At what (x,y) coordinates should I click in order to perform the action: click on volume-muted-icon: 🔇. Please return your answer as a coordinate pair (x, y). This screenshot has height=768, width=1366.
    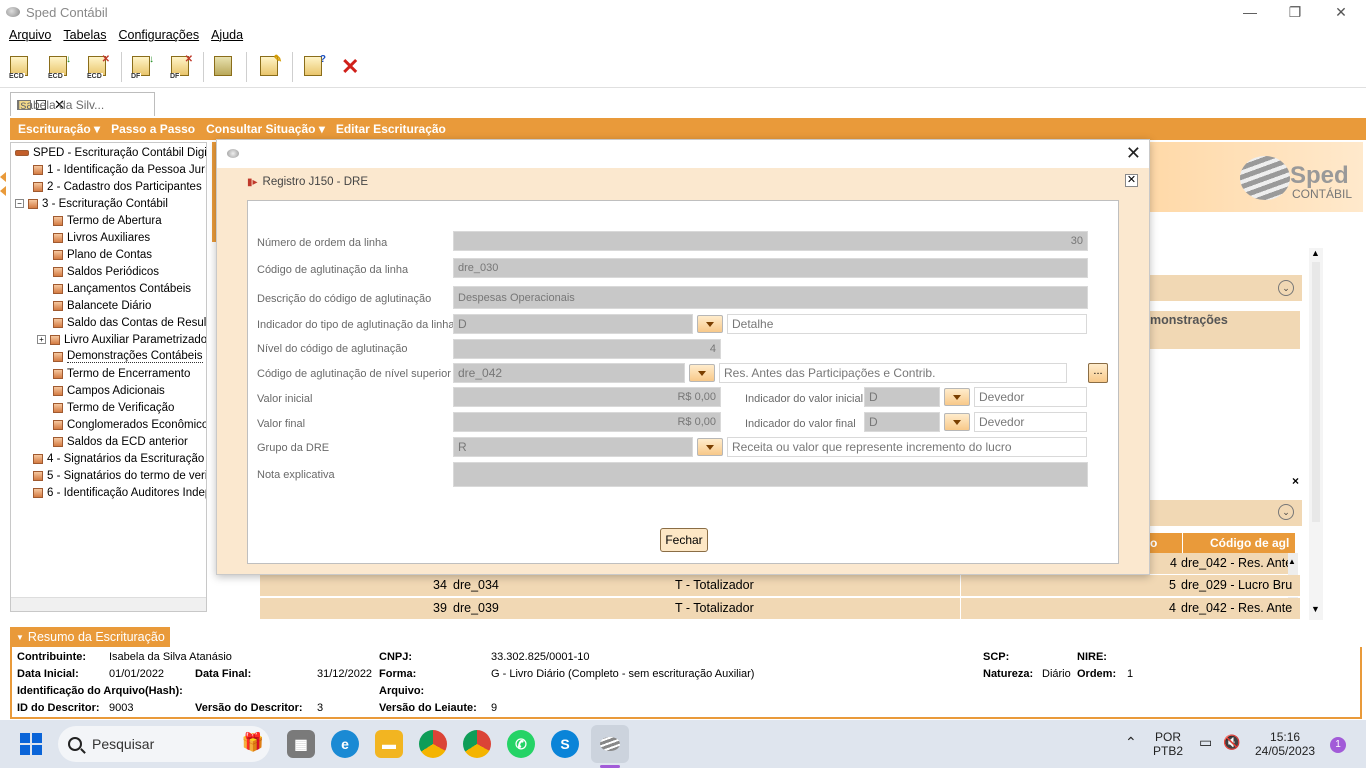
    Looking at the image, I should click on (1231, 742).